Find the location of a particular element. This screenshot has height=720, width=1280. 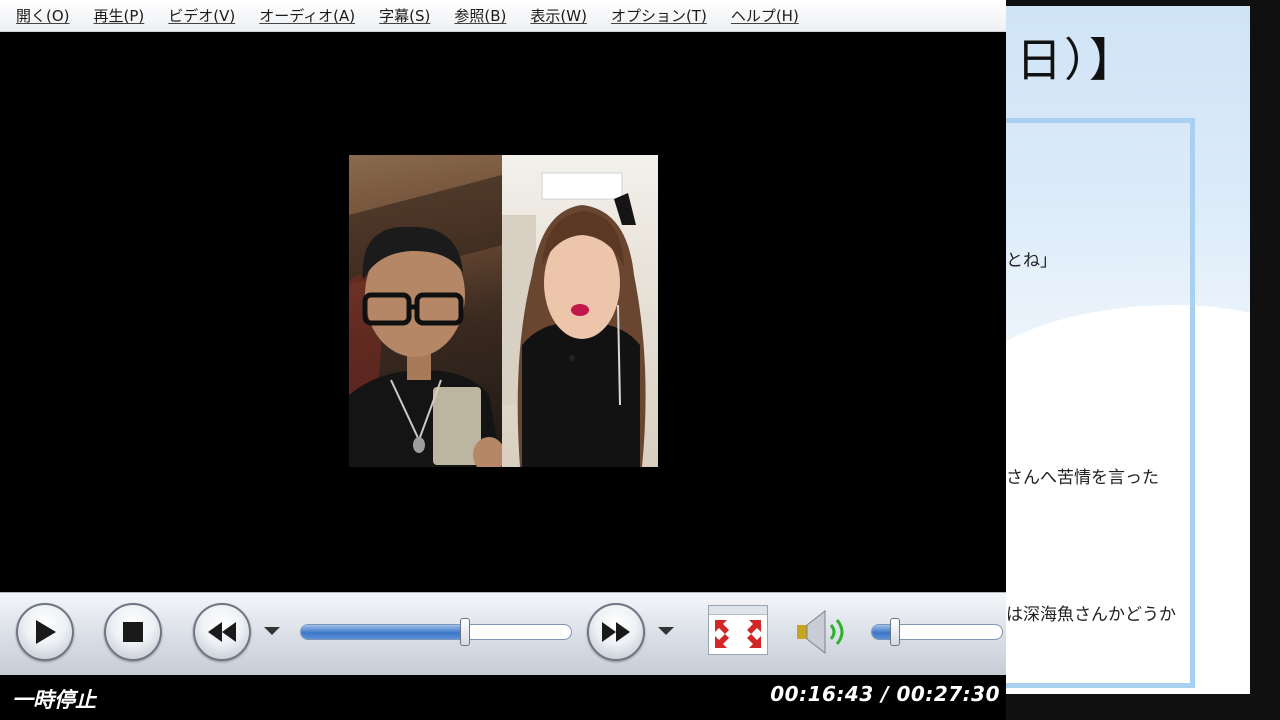

menu-audio: オーディオ(A) is located at coordinates (307, 15).